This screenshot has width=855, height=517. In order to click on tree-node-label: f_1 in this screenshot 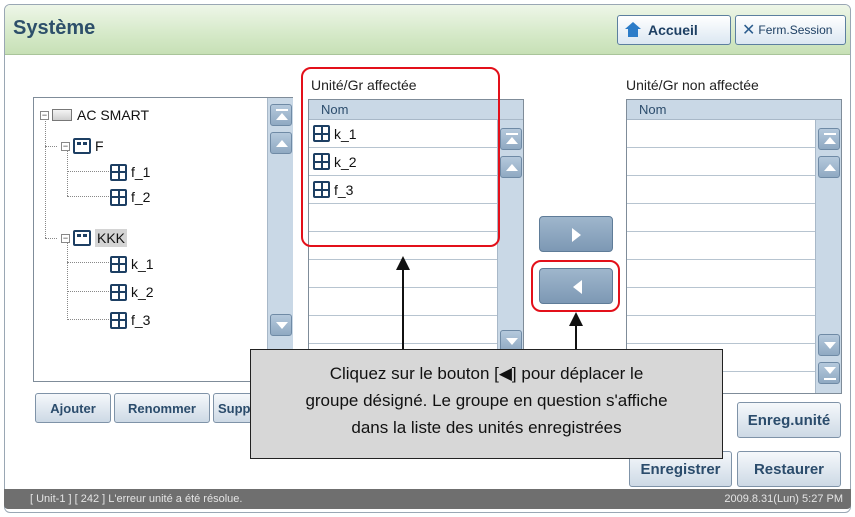, I will do `click(141, 172)`.